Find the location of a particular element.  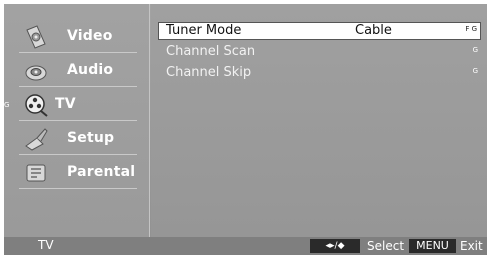

setting-row-channel-scan: Channel Scan G is located at coordinates (319, 52).